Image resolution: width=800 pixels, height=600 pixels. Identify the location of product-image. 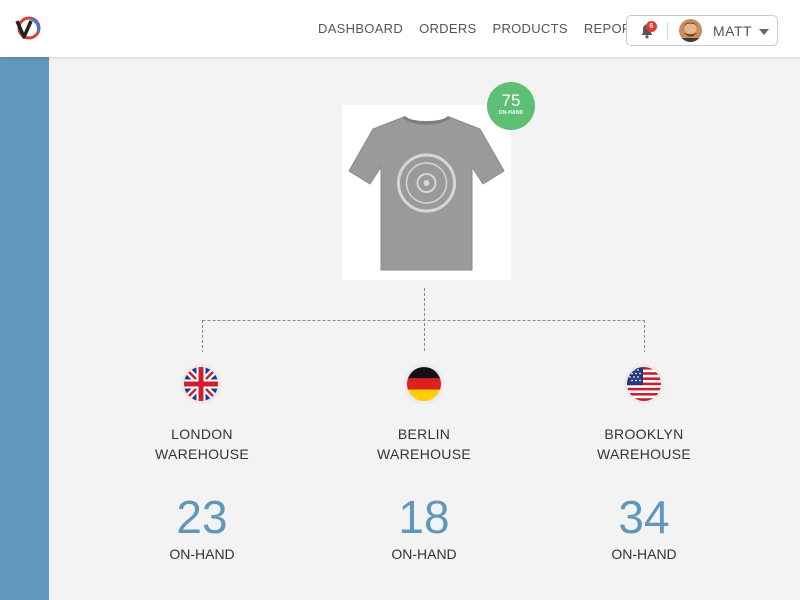
(426, 192).